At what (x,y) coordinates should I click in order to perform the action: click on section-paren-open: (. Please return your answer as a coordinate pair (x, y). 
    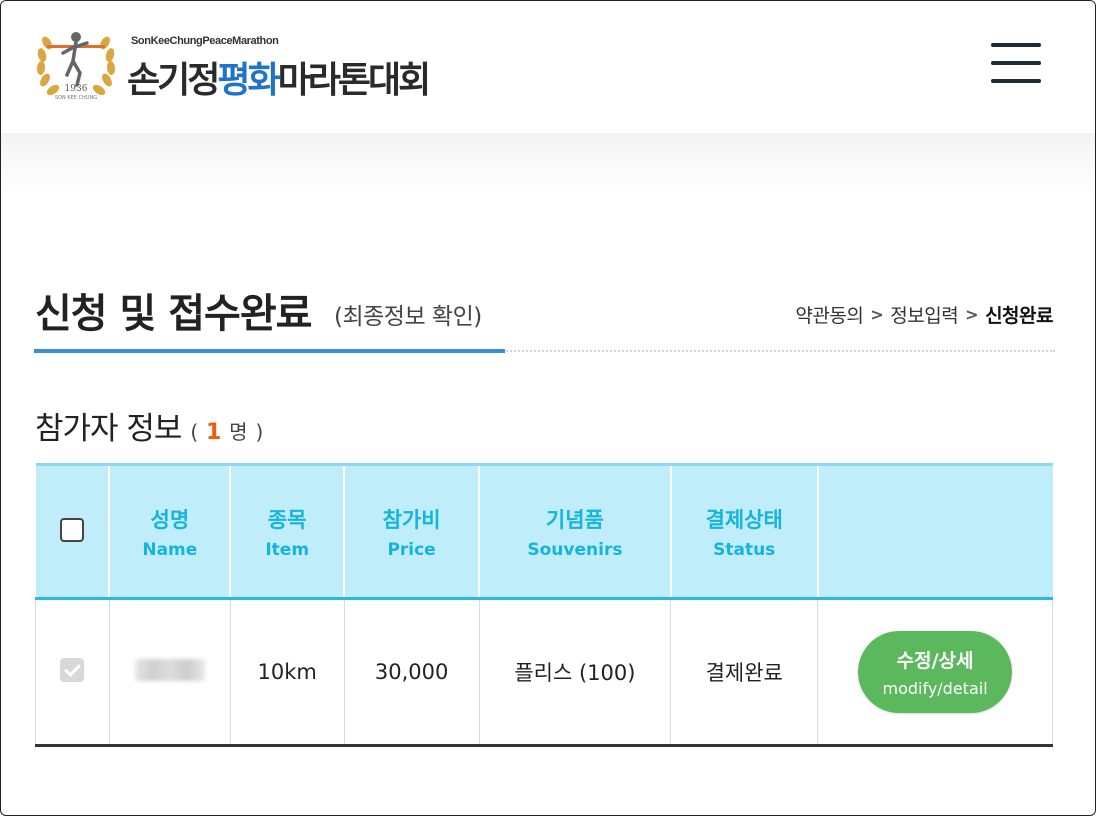
    Looking at the image, I should click on (194, 432).